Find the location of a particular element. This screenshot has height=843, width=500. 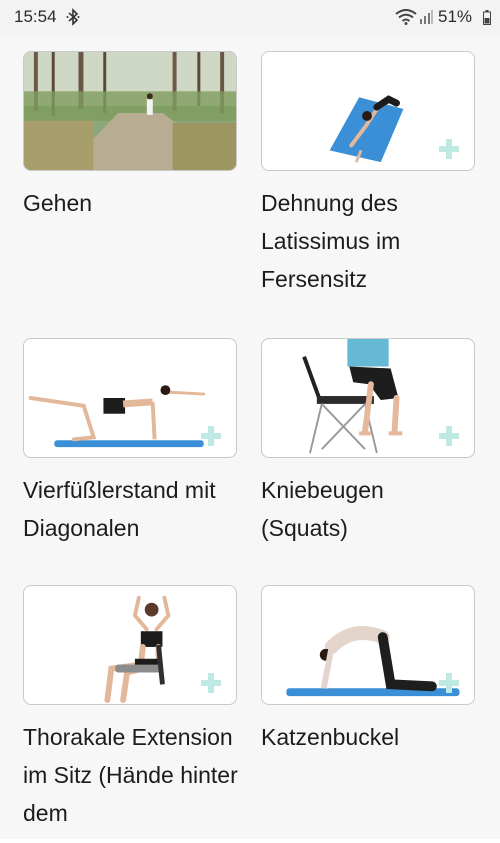

status-time: 15:54 is located at coordinates (35, 16).